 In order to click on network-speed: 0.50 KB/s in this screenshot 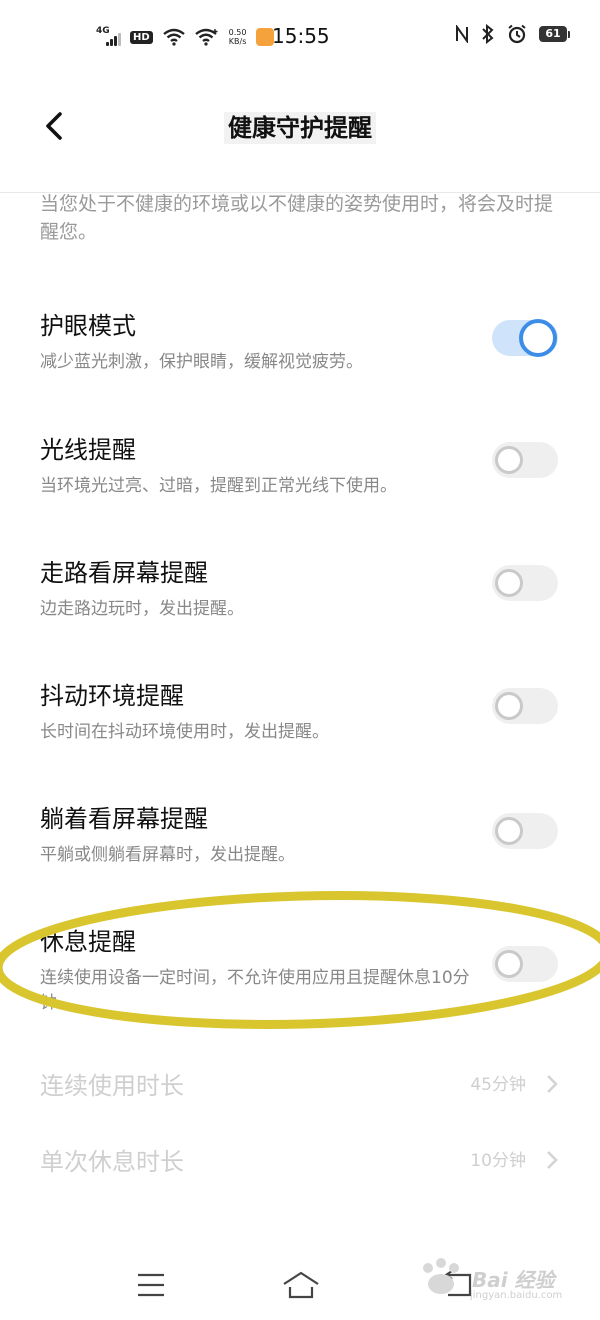, I will do `click(238, 37)`.